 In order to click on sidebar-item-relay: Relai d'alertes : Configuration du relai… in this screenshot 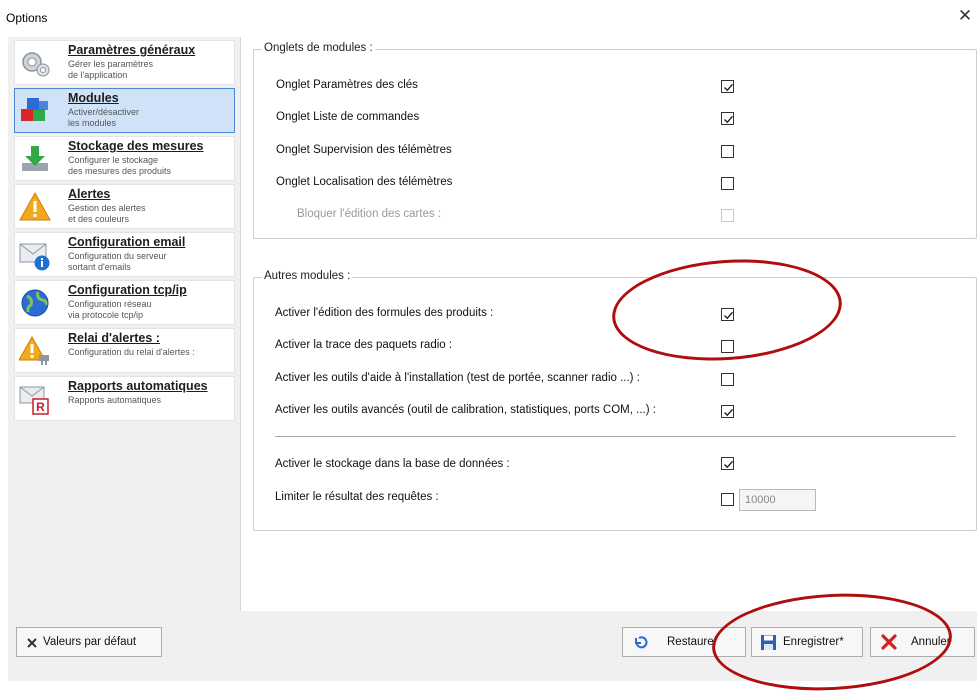, I will do `click(124, 350)`.